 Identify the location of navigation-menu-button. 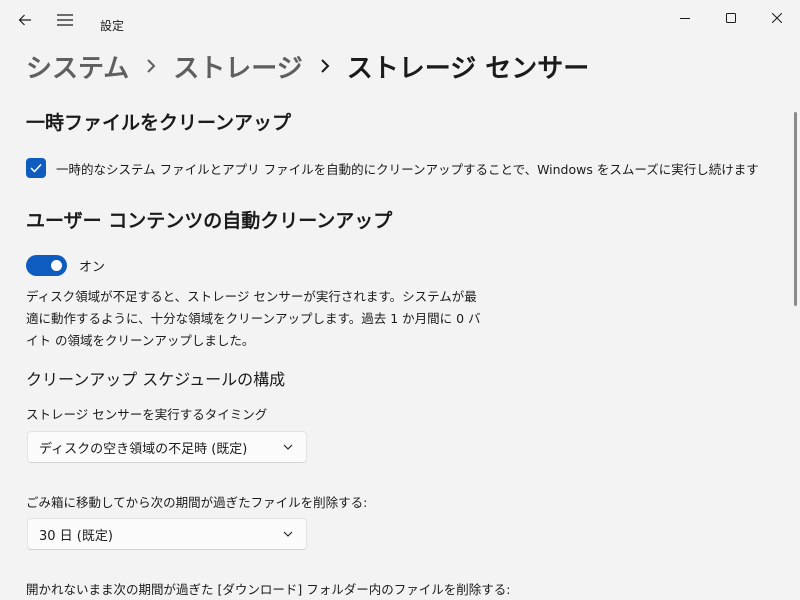
(65, 20).